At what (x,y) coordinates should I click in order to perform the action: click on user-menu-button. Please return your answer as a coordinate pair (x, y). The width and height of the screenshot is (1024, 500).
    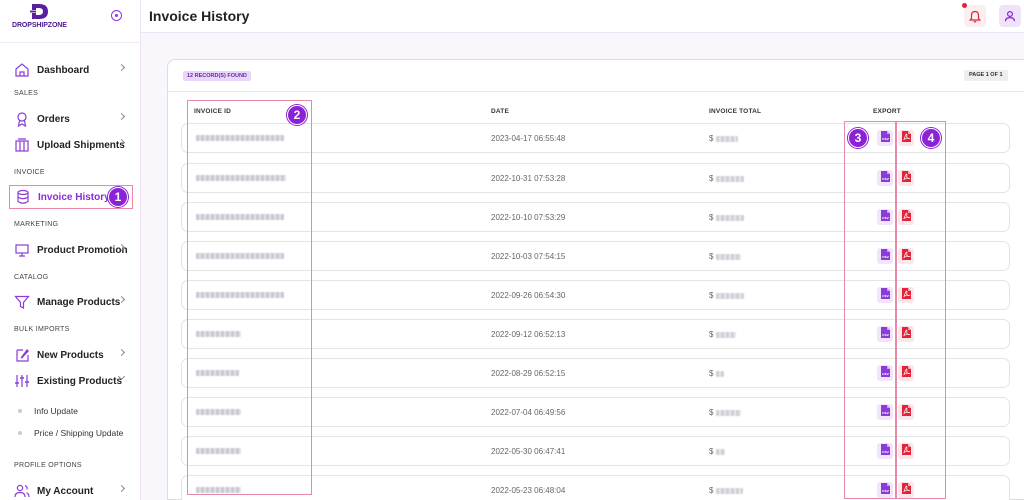
    Looking at the image, I should click on (1010, 16).